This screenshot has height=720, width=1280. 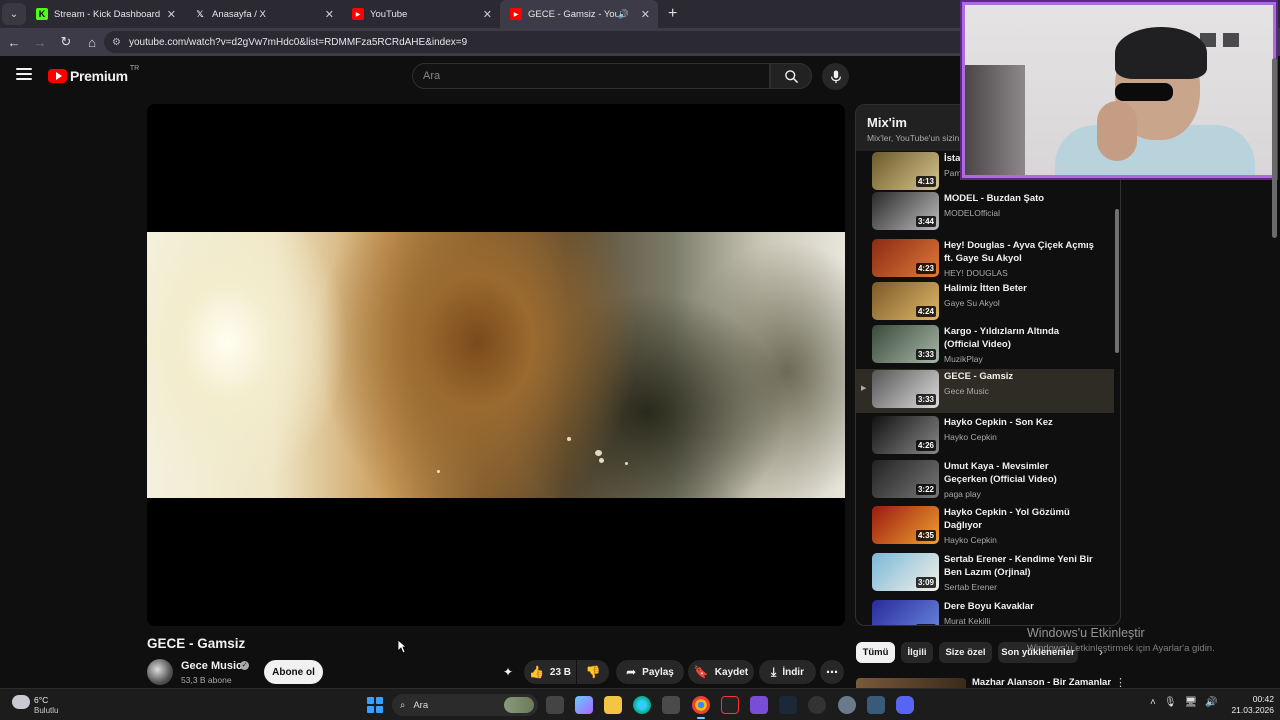 I want to click on playlist-item: 5:07 Dere Boyu Kavaklar Murat Kekilli, so click(x=985, y=612).